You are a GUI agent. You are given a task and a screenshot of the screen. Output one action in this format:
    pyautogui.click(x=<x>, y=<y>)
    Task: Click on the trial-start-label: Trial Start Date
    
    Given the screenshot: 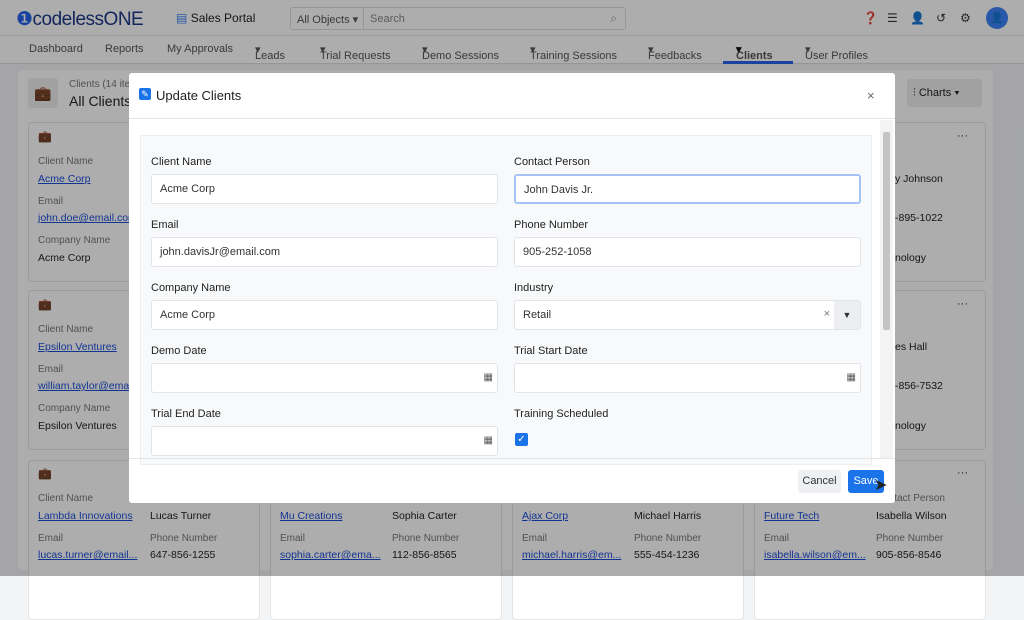 What is the action you would take?
    pyautogui.click(x=551, y=351)
    